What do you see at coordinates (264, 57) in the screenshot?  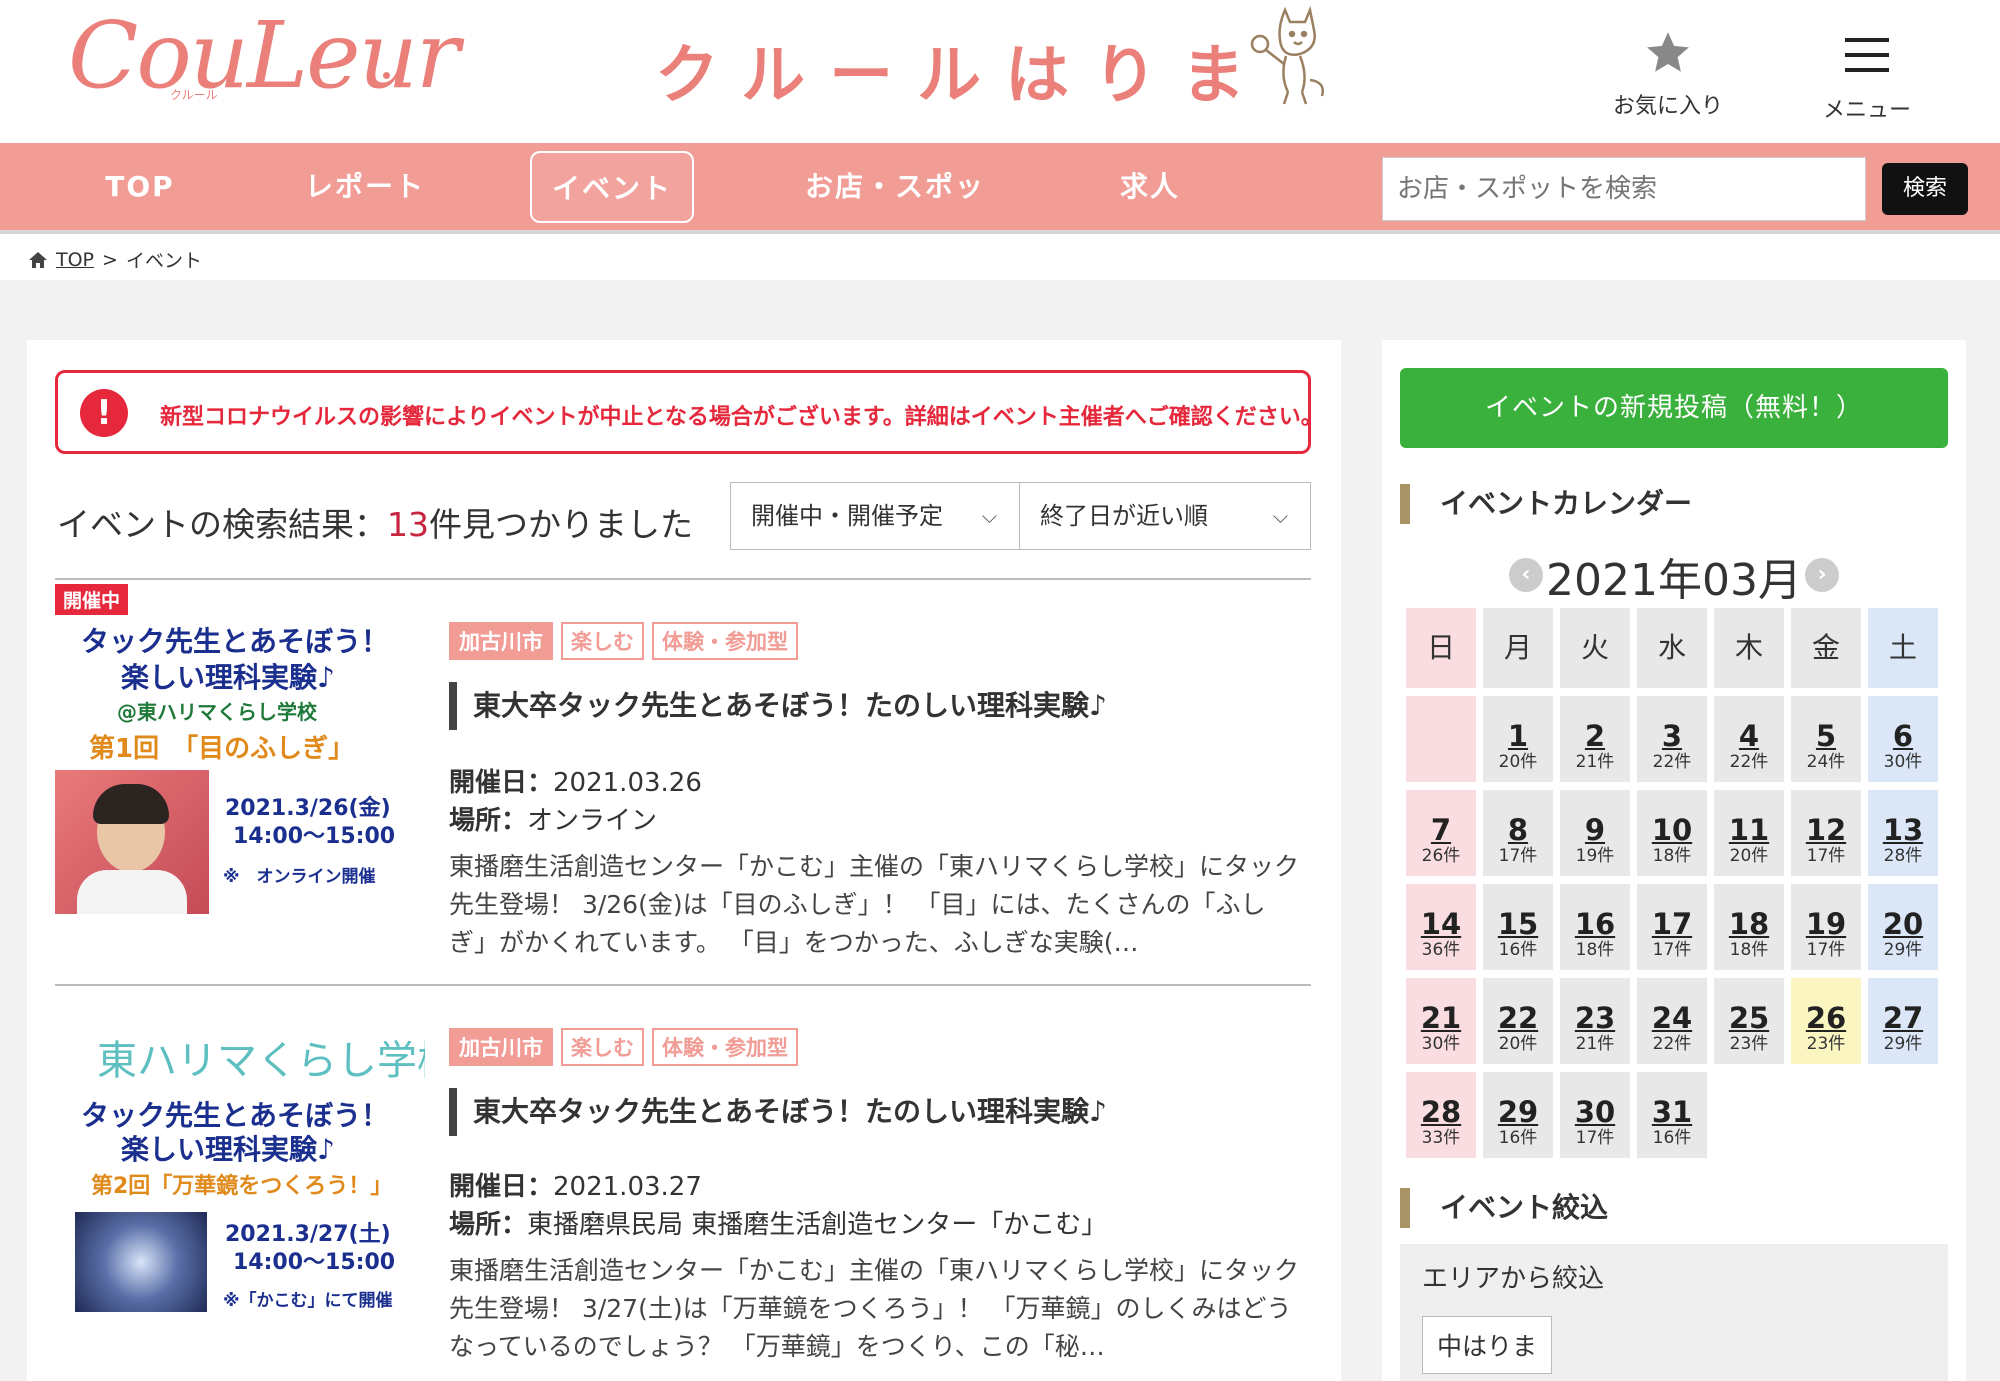 I see `site-logo: CouLeur クルール` at bounding box center [264, 57].